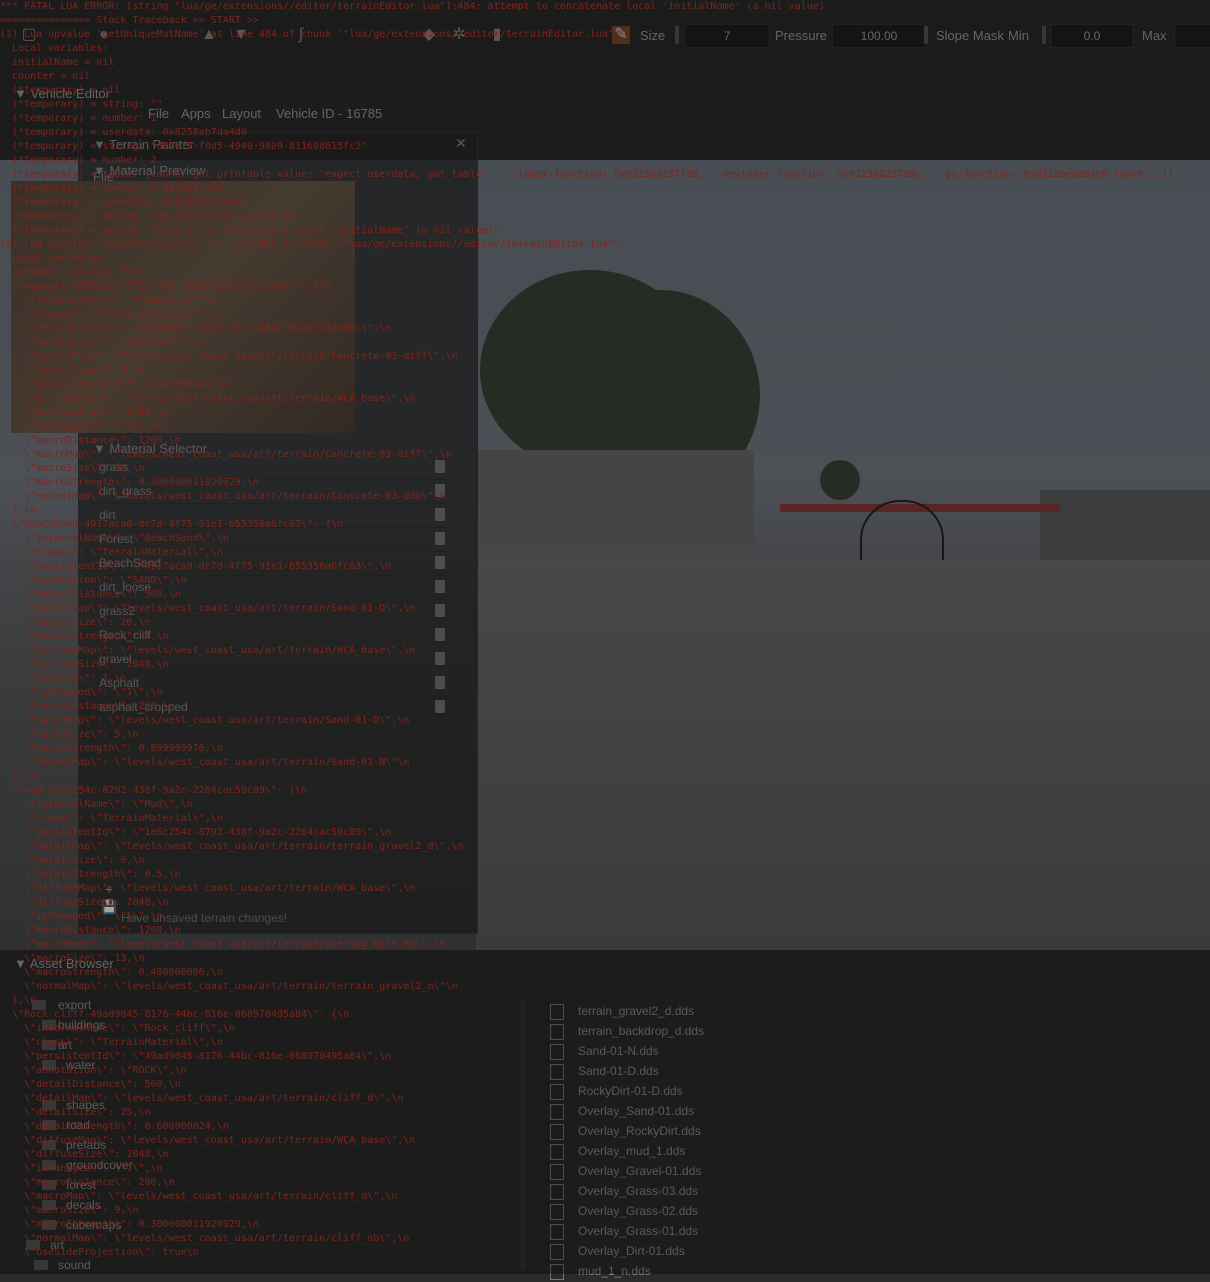  I want to click on material-preview-image, so click(183, 307).